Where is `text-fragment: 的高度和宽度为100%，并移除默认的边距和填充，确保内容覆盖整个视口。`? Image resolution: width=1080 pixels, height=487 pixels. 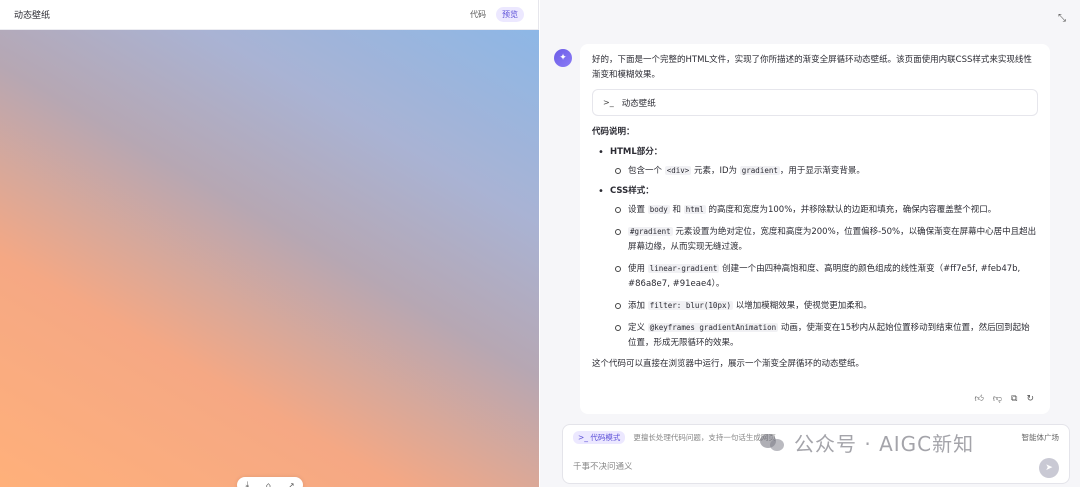 text-fragment: 的高度和宽度为100%，并移除默认的边距和填充，确保内容覆盖整个视口。 is located at coordinates (852, 210).